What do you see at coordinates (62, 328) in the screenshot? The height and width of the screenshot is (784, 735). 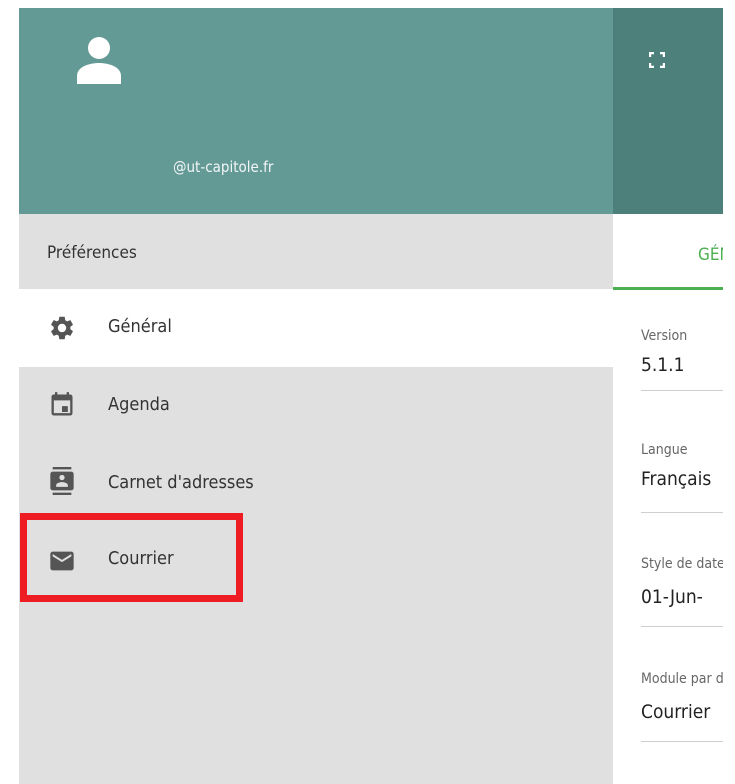 I see `gear-icon` at bounding box center [62, 328].